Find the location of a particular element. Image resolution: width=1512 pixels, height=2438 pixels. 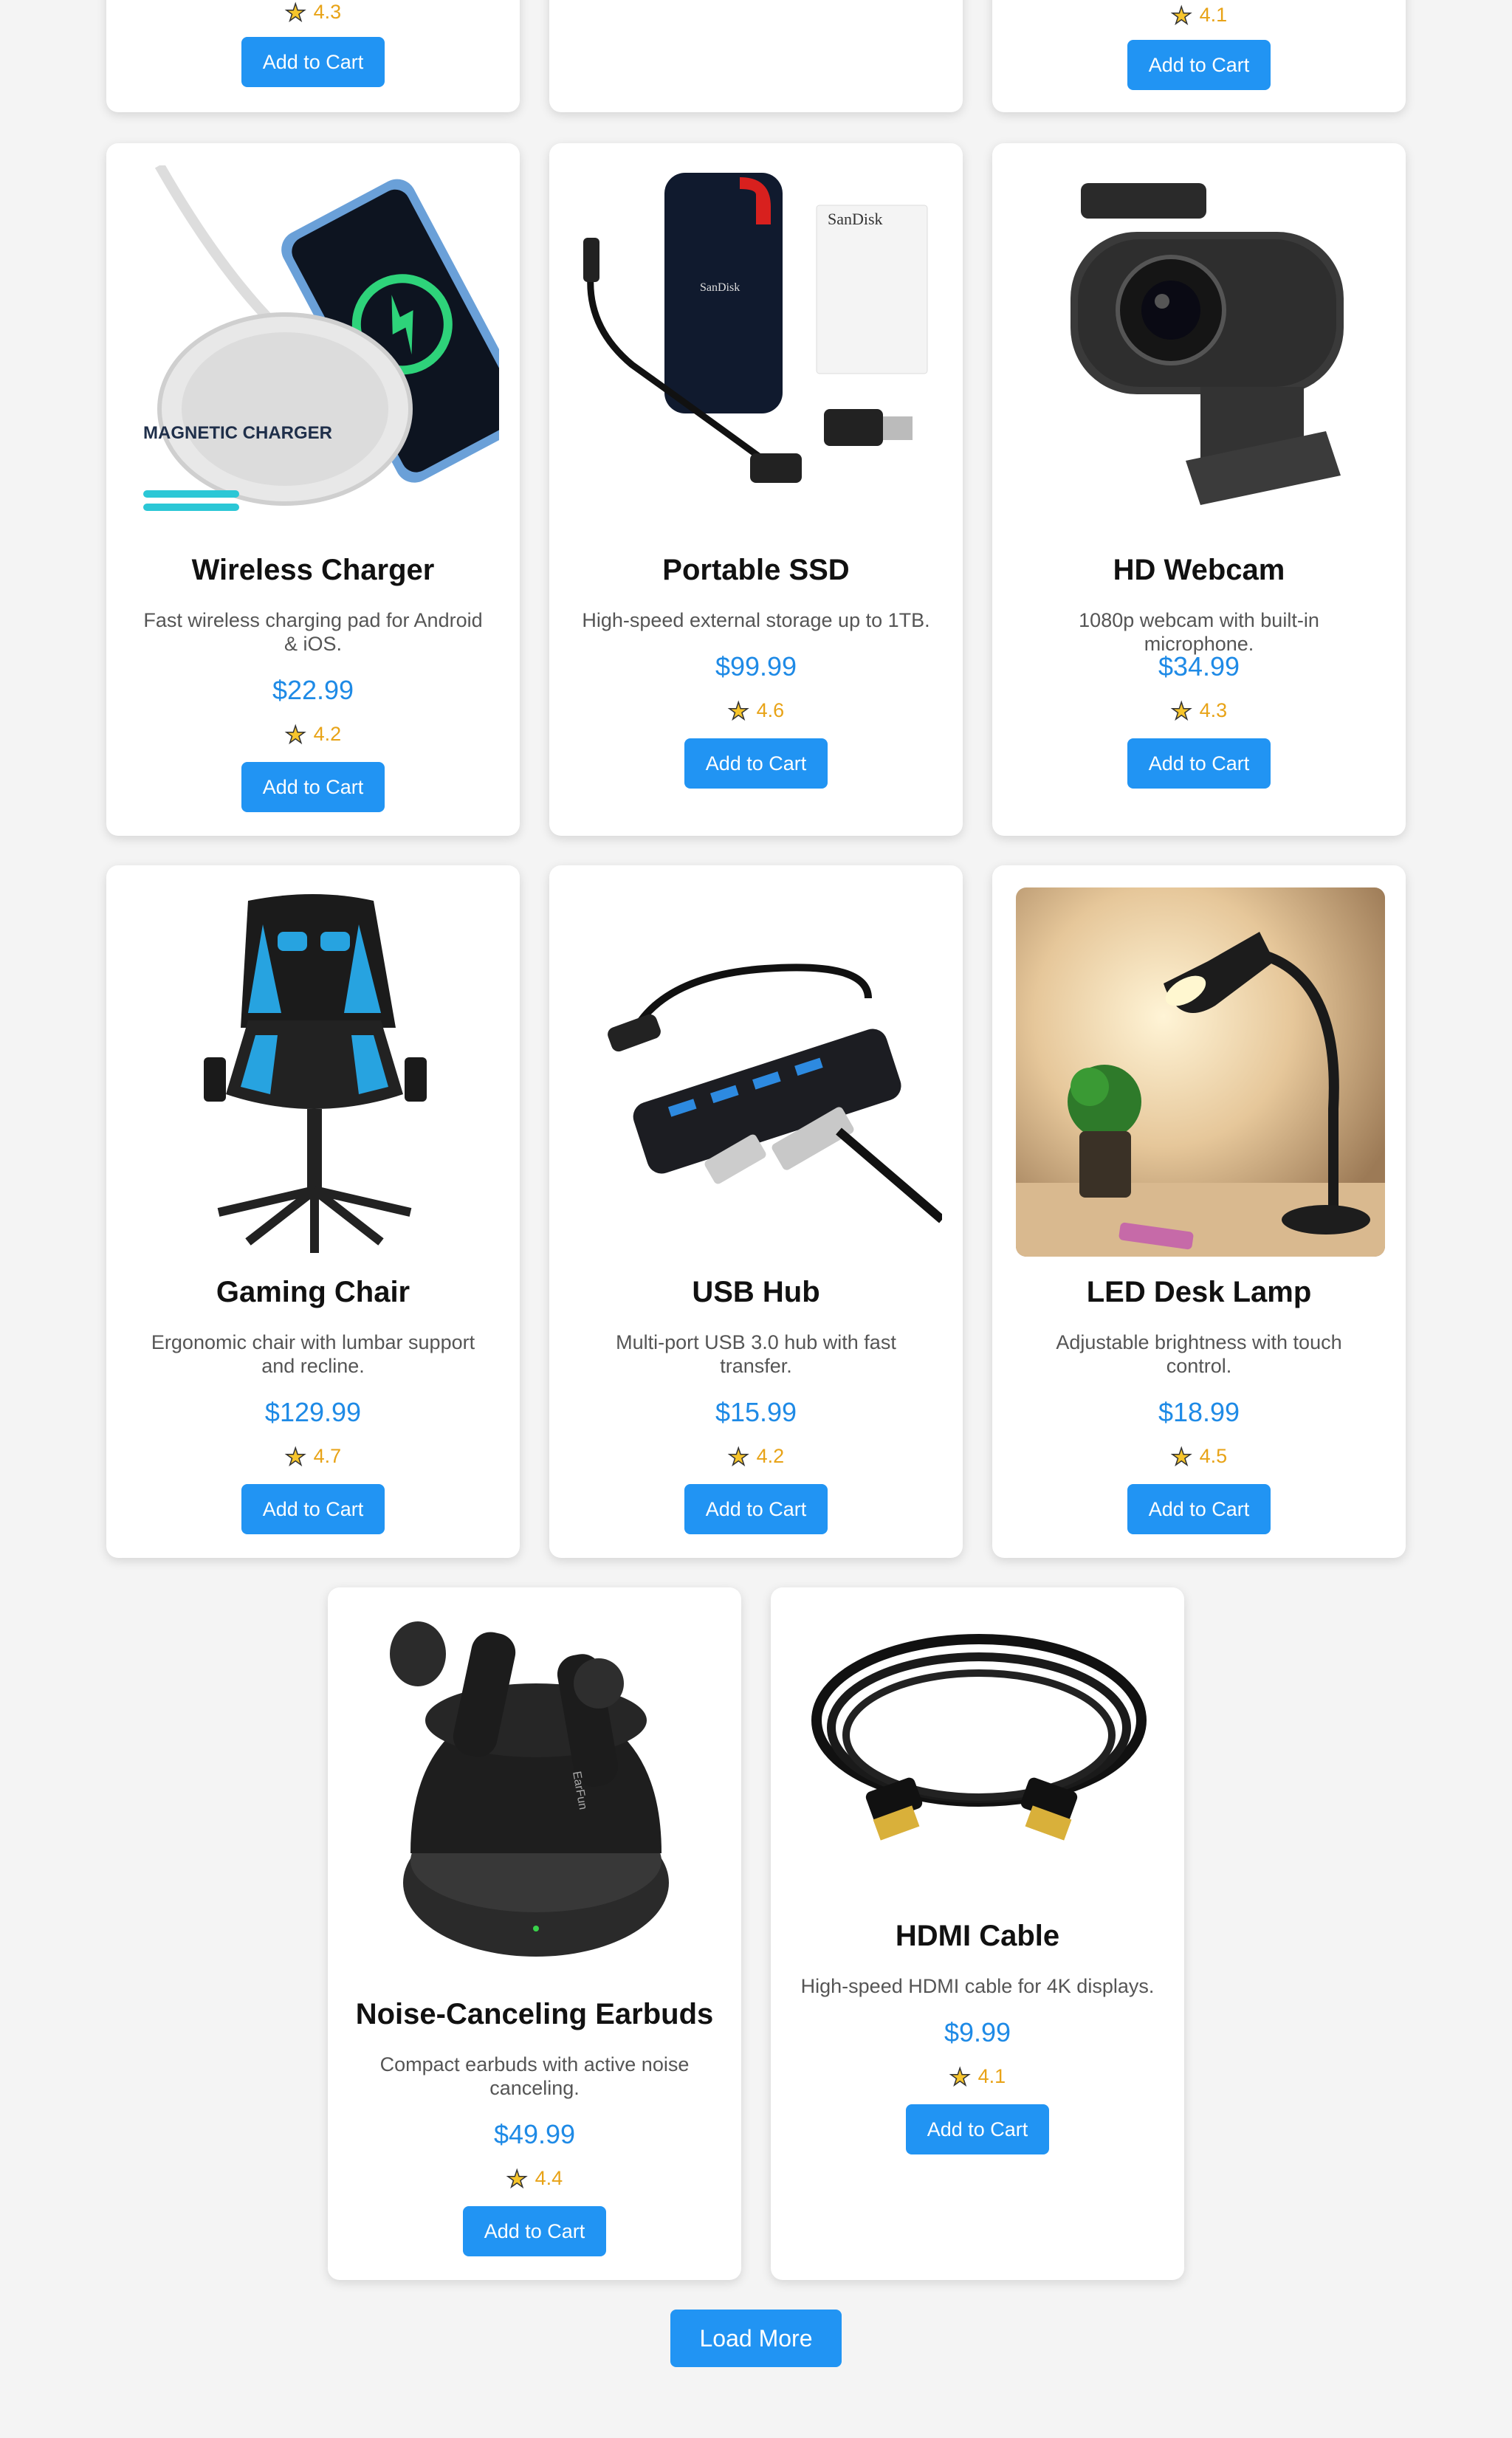

product-price: $22.99 is located at coordinates (313, 690).